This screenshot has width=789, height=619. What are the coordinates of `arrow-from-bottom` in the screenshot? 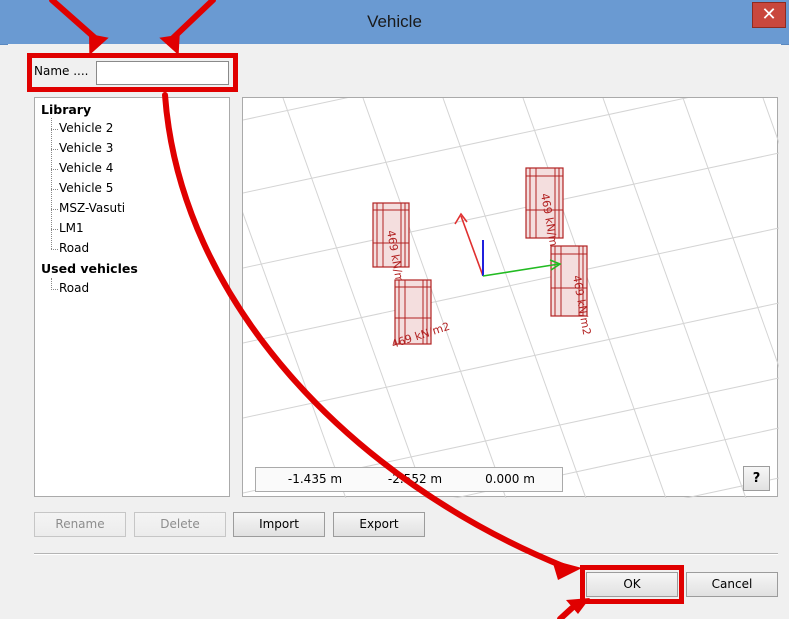 It's located at (566, 612).